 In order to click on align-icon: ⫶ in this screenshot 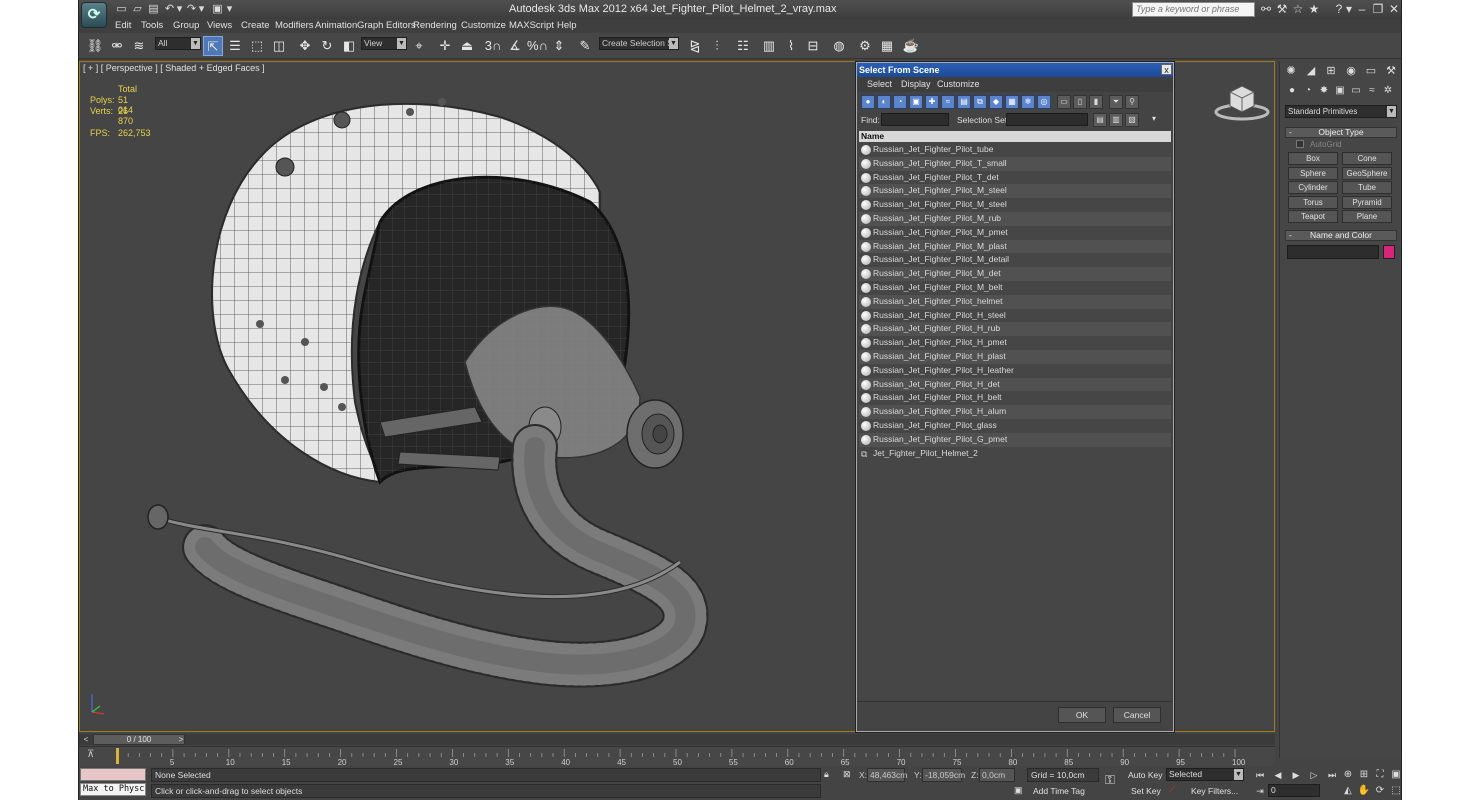, I will do `click(717, 46)`.